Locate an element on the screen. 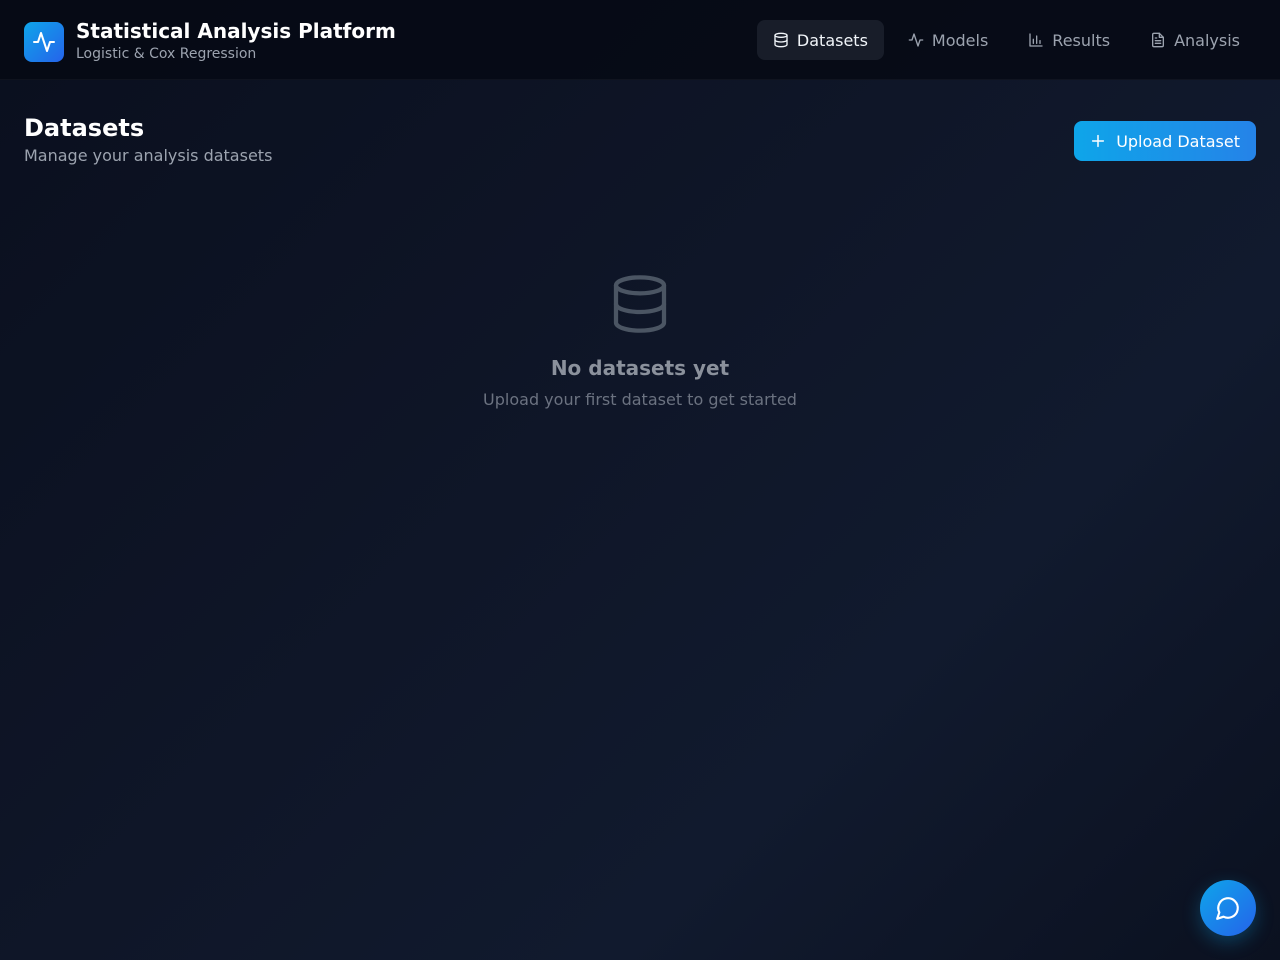 The width and height of the screenshot is (1280, 960). nav-item-label: Models is located at coordinates (960, 40).